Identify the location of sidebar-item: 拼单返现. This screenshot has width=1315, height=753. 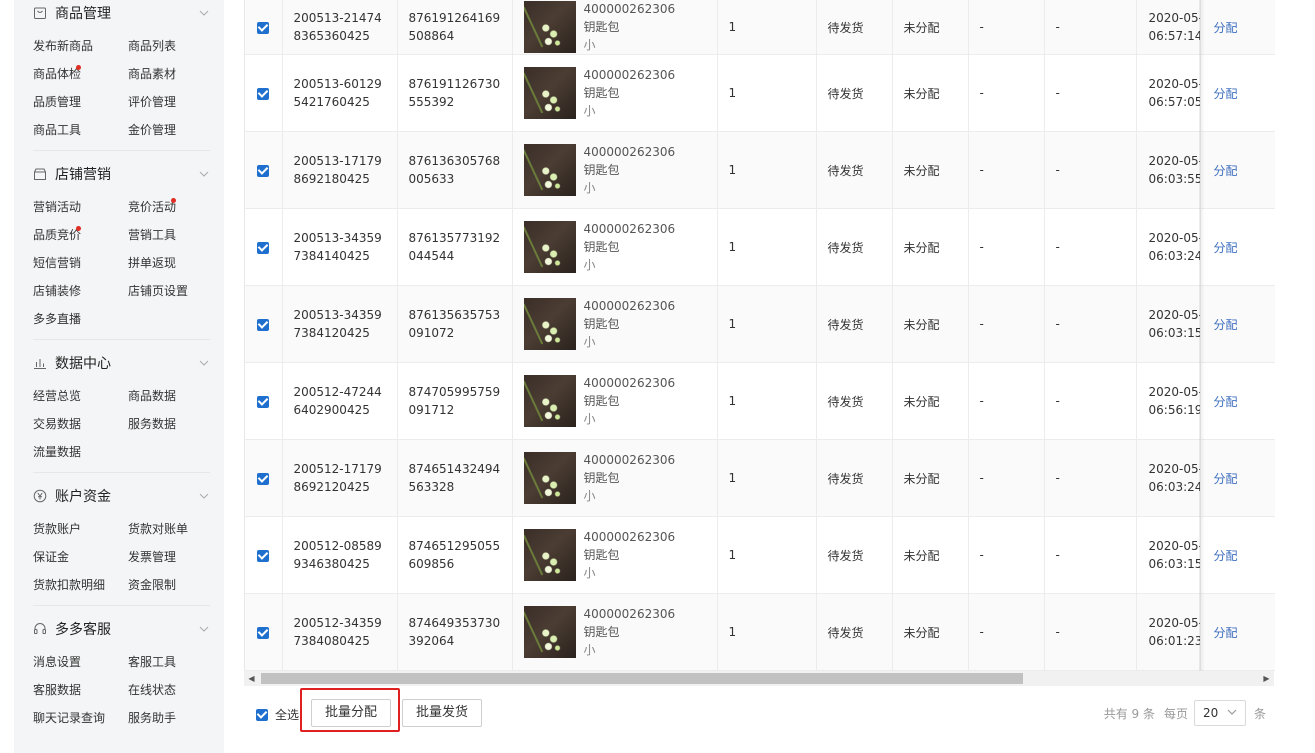
(168, 263).